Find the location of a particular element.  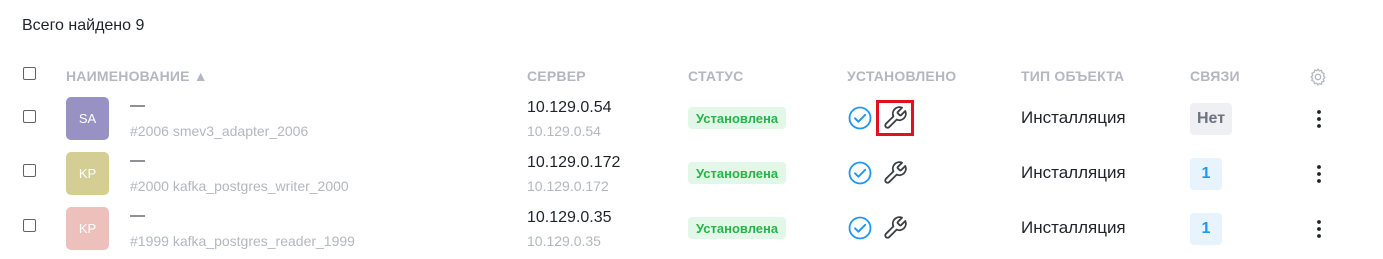

row-subtitle: #2006 smev3_adapter_2006 is located at coordinates (219, 131).